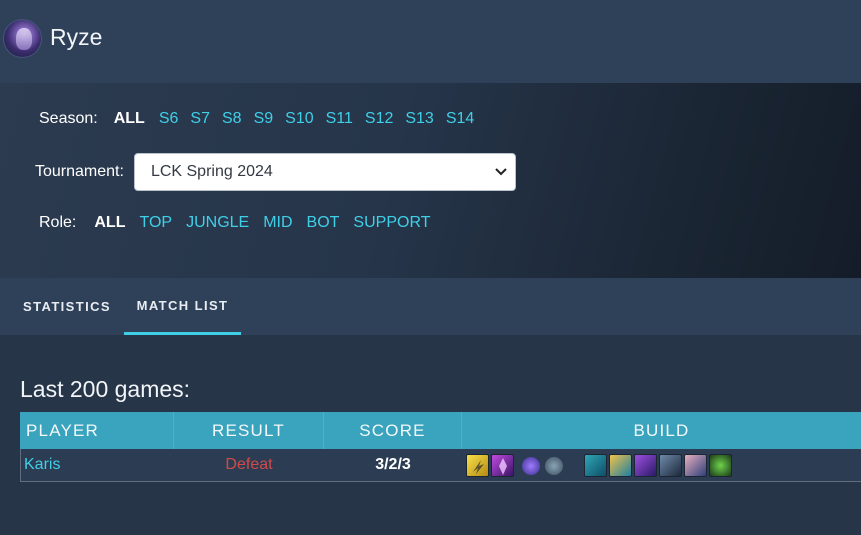 The width and height of the screenshot is (861, 535). What do you see at coordinates (67, 306) in the screenshot?
I see `tab-statistics: STATISTICS` at bounding box center [67, 306].